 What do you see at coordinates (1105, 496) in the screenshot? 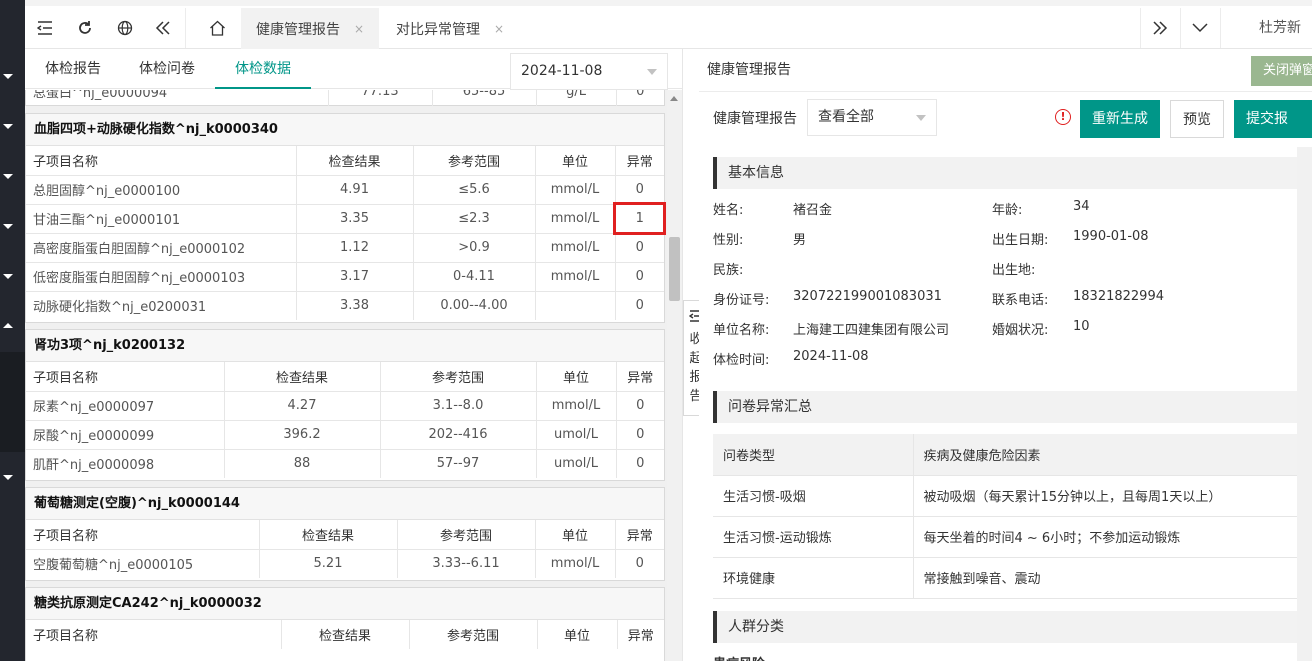
I see `risk-factor: 被动吸烟（每天累计15分钟以上，且每周1天以上）` at bounding box center [1105, 496].